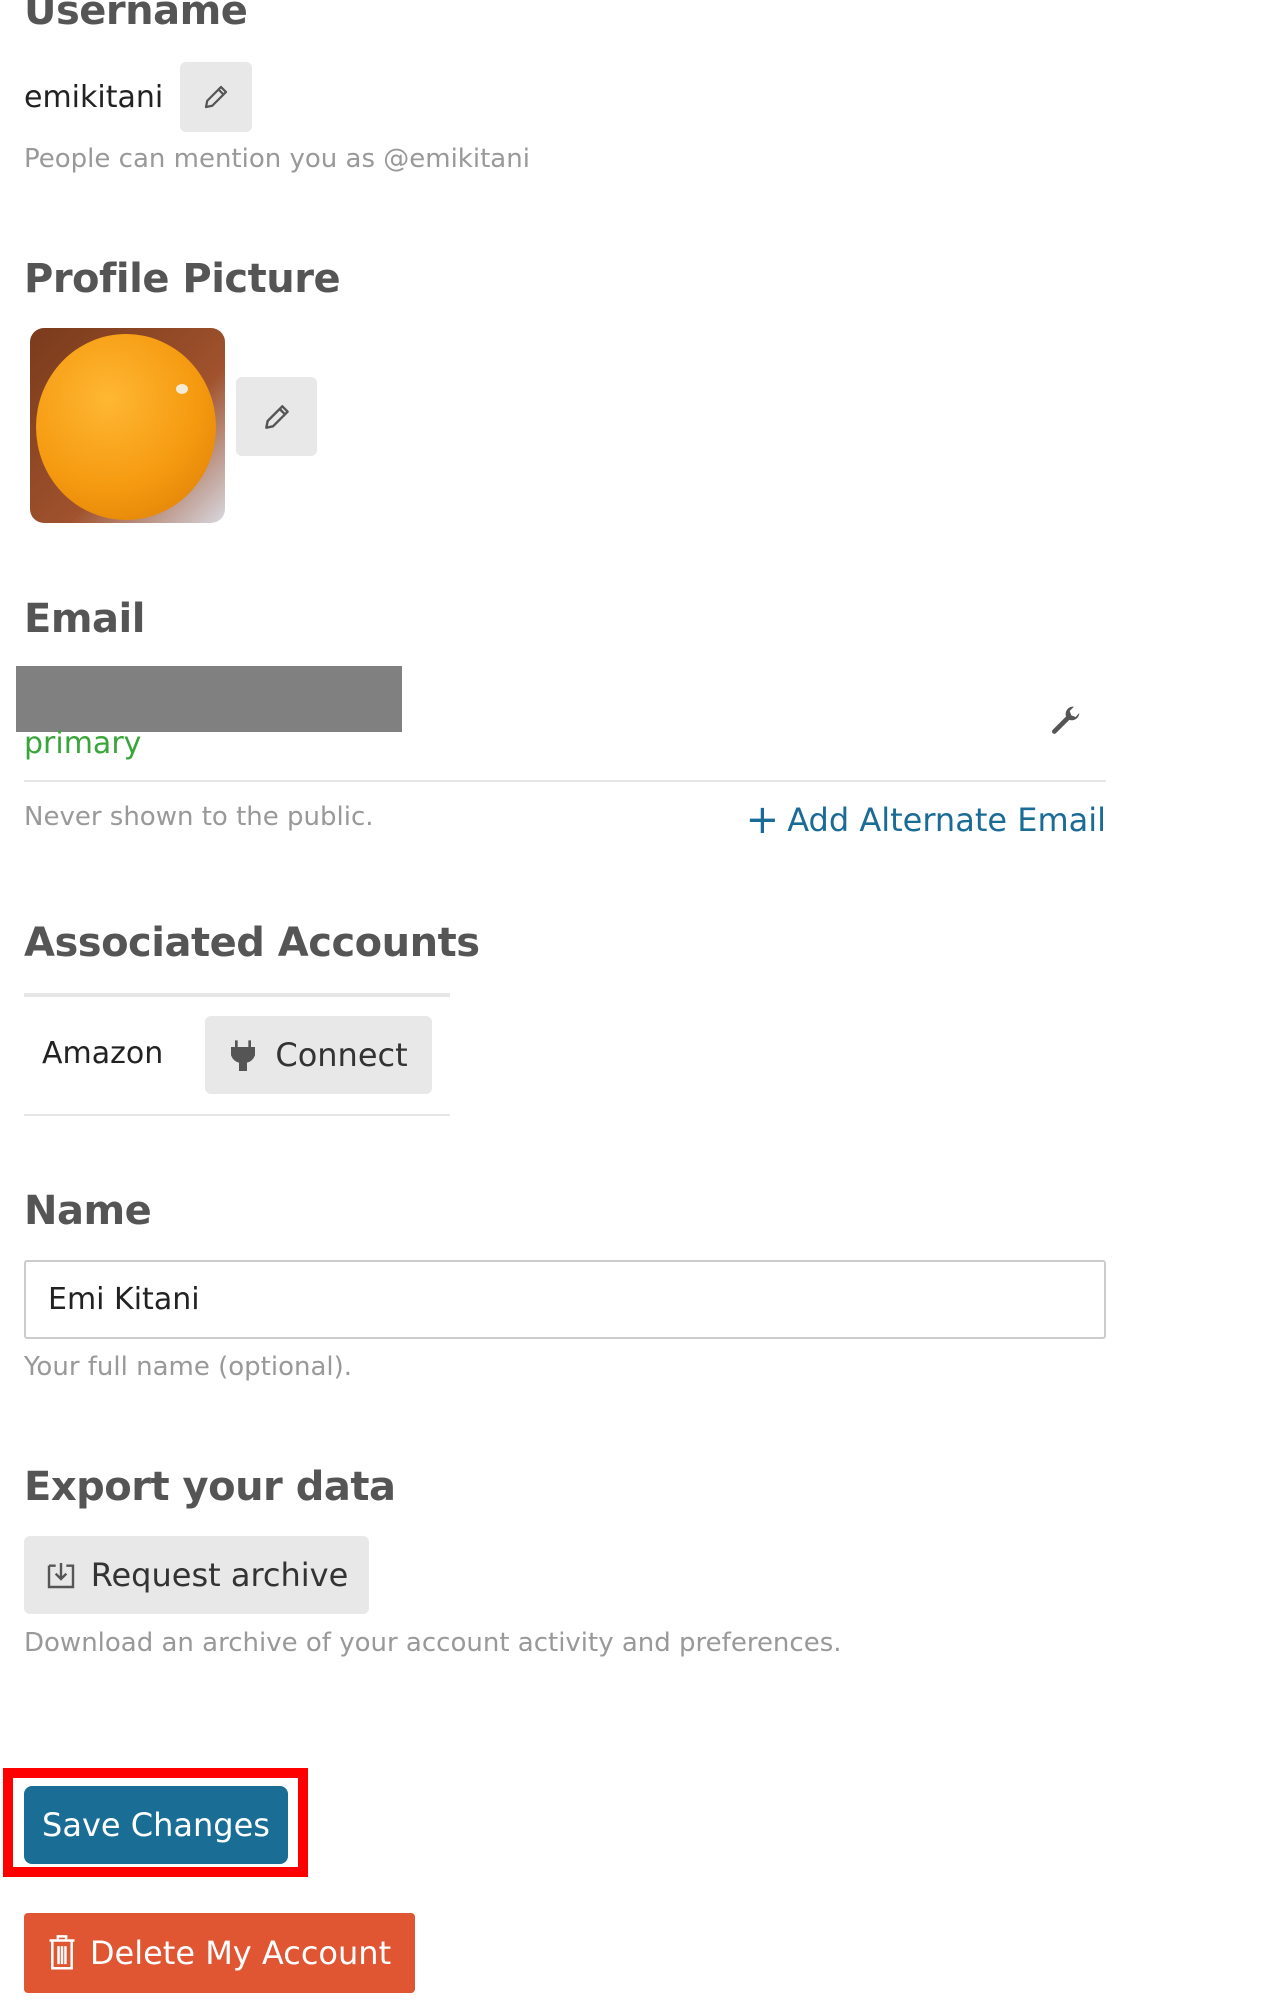 This screenshot has width=1287, height=2000. I want to click on name-heading: Name, so click(88, 1211).